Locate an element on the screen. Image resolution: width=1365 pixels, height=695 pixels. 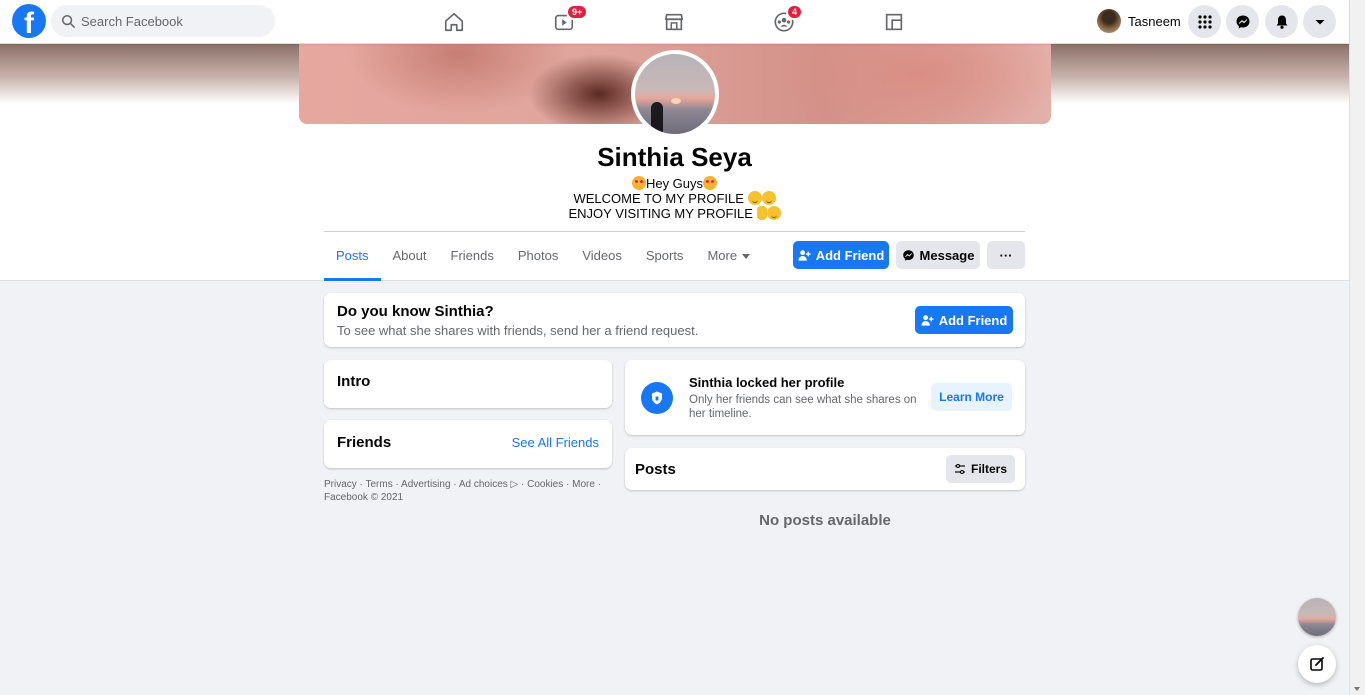
search-icon is located at coordinates (68, 21).